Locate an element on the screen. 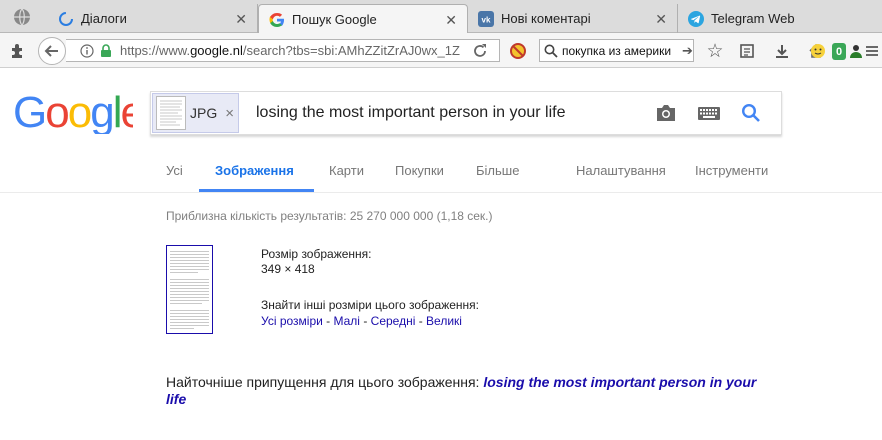 The image size is (882, 440). back-button is located at coordinates (52, 51).